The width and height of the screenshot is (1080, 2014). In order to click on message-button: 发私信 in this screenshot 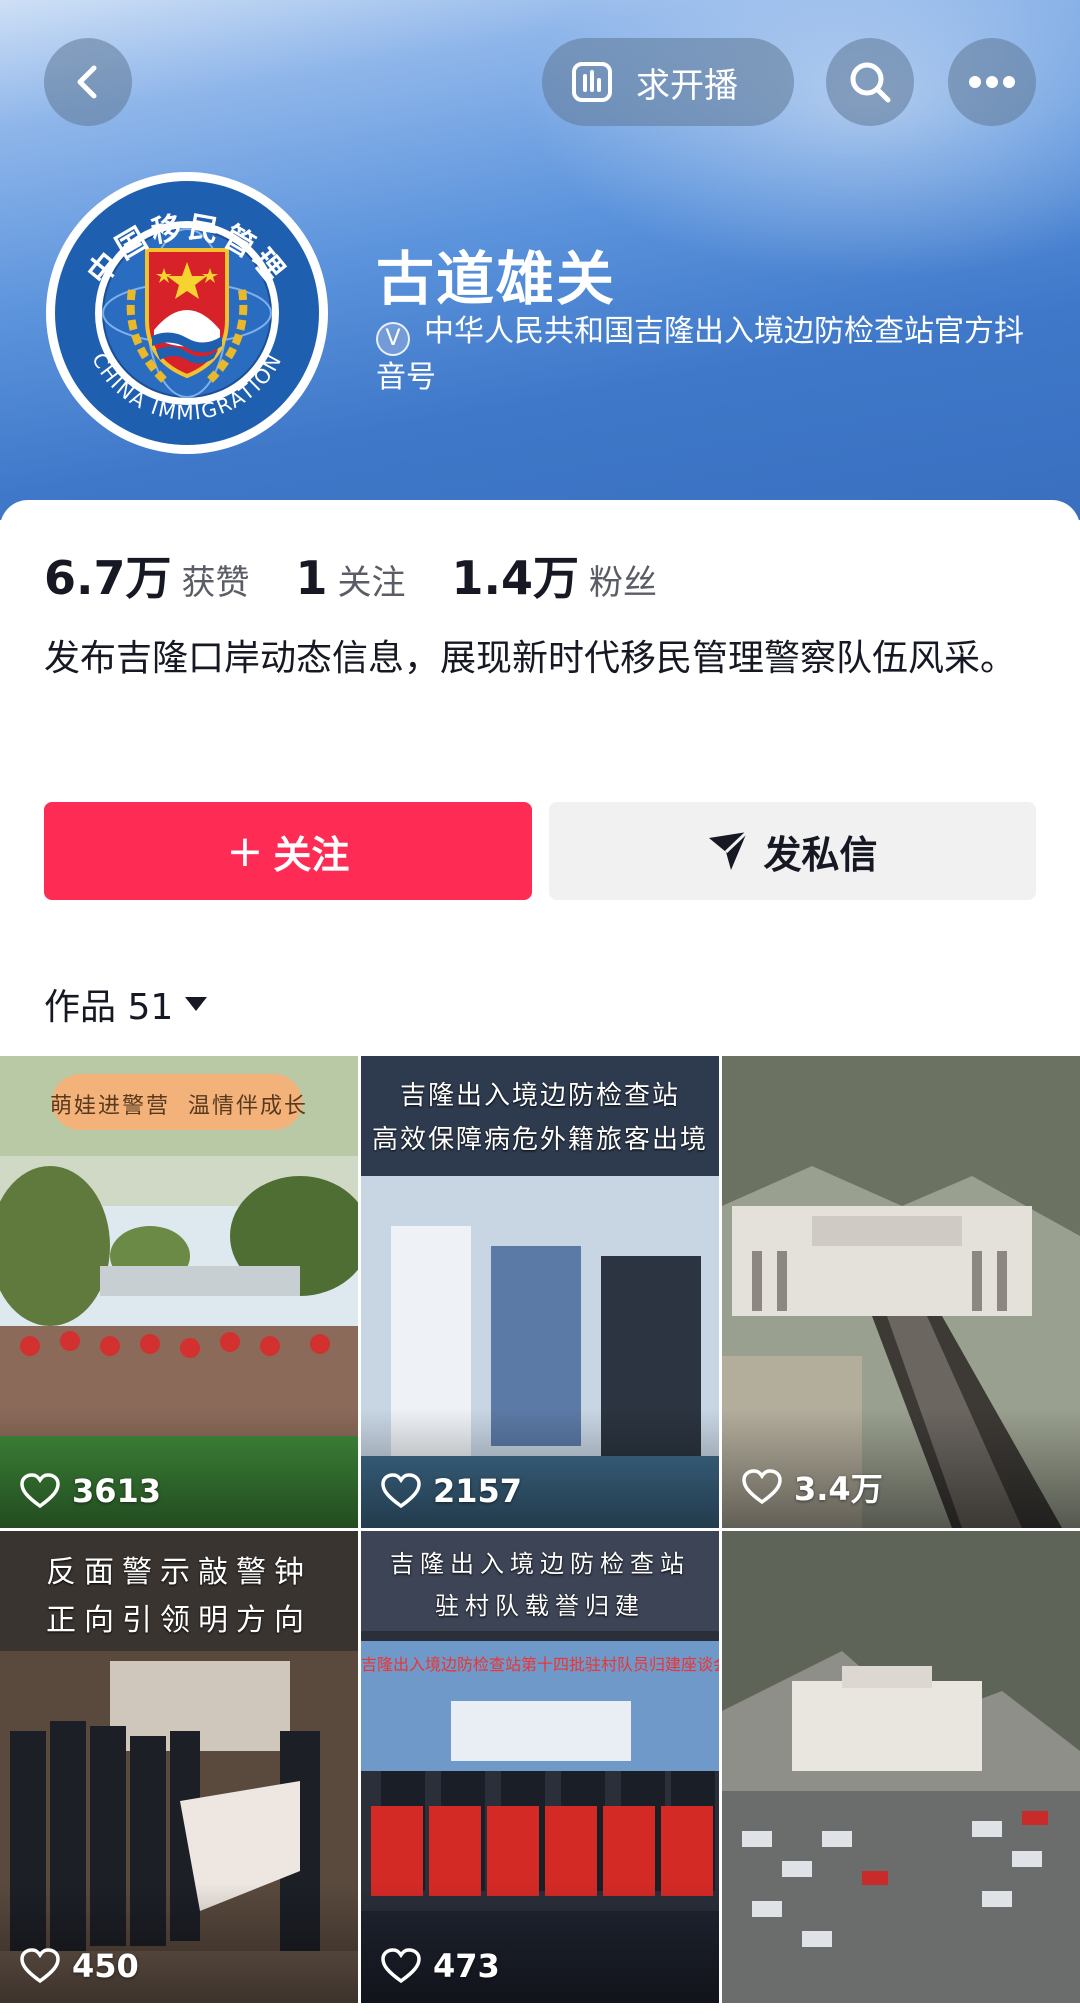, I will do `click(792, 851)`.